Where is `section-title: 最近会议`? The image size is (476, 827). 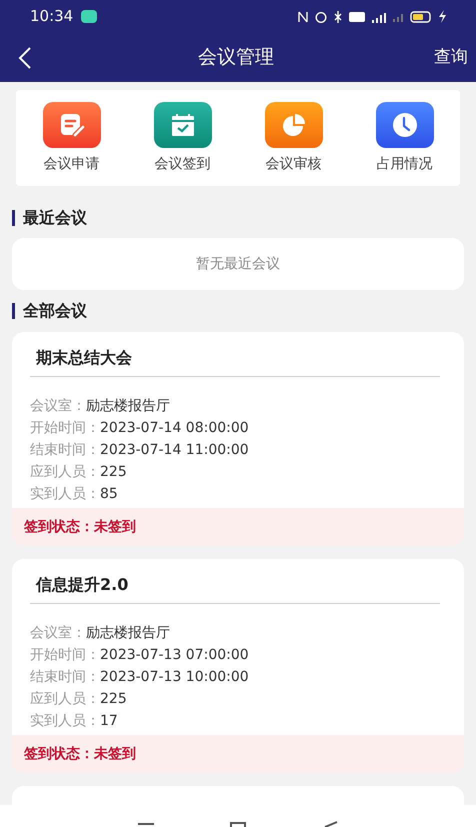 section-title: 最近会议 is located at coordinates (55, 218).